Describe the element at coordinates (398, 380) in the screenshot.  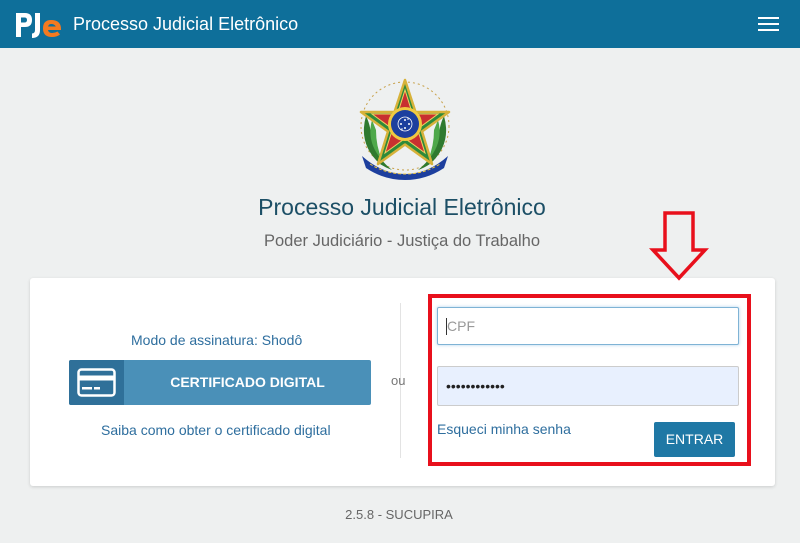
I see `or-separator: ou` at that location.